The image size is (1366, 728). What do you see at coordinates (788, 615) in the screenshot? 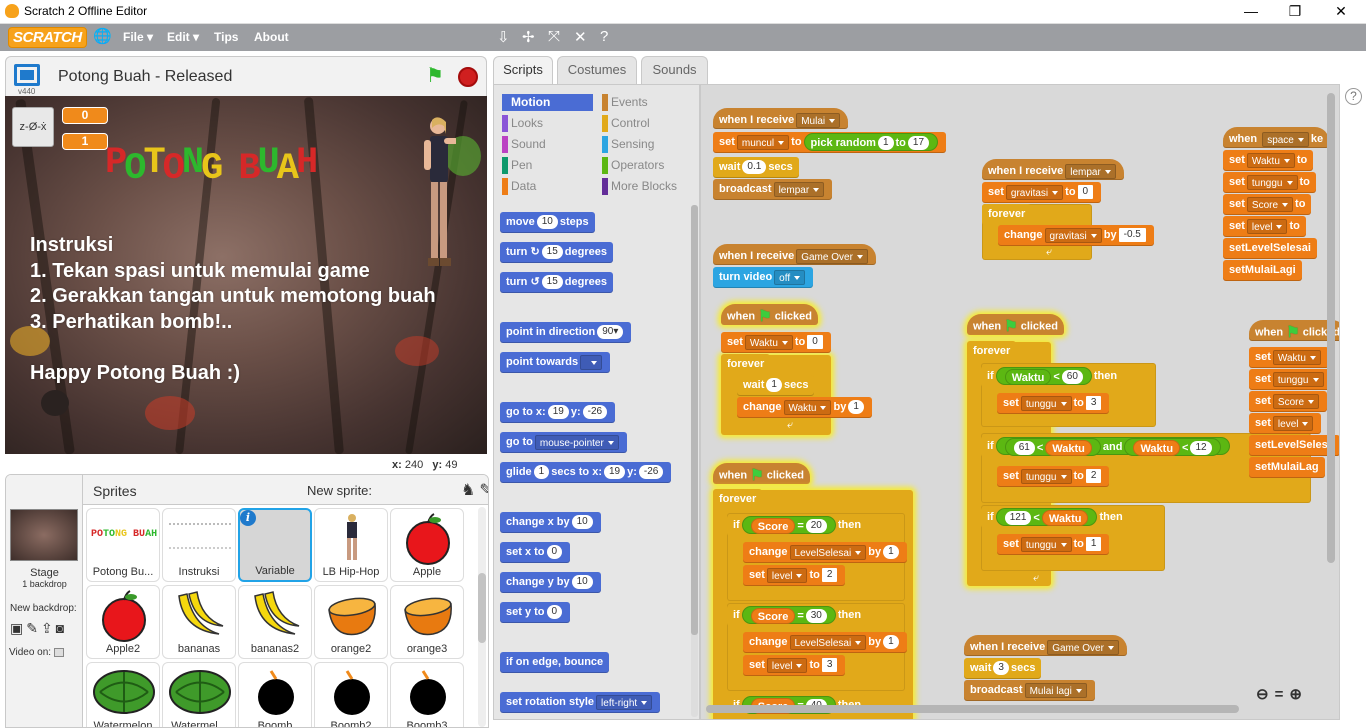
I see `reporter-equals: Score = 30` at bounding box center [788, 615].